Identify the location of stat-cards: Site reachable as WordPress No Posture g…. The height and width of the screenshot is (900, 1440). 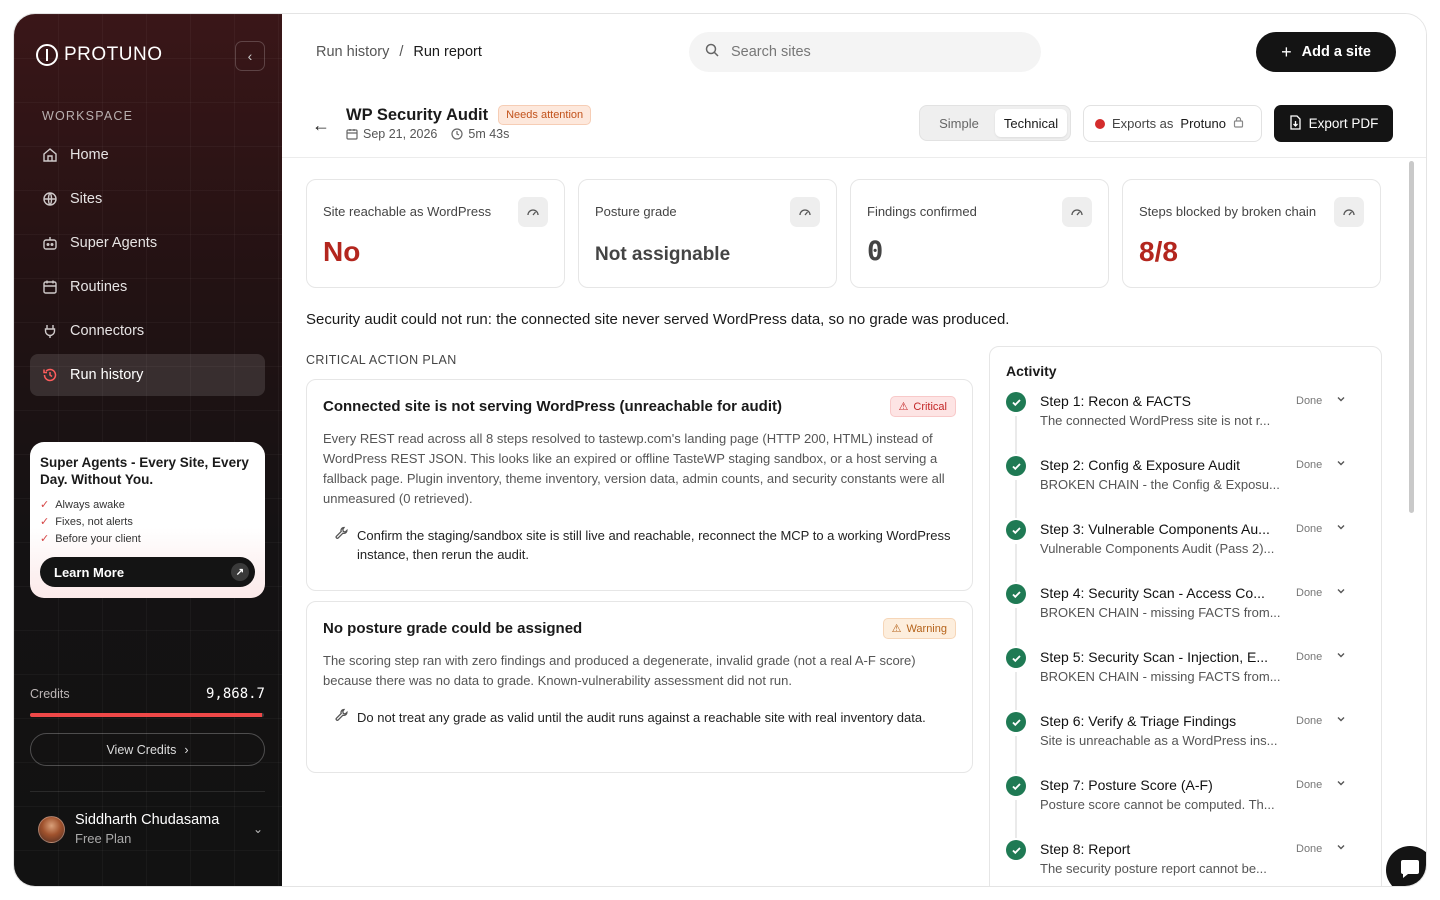
(843, 233).